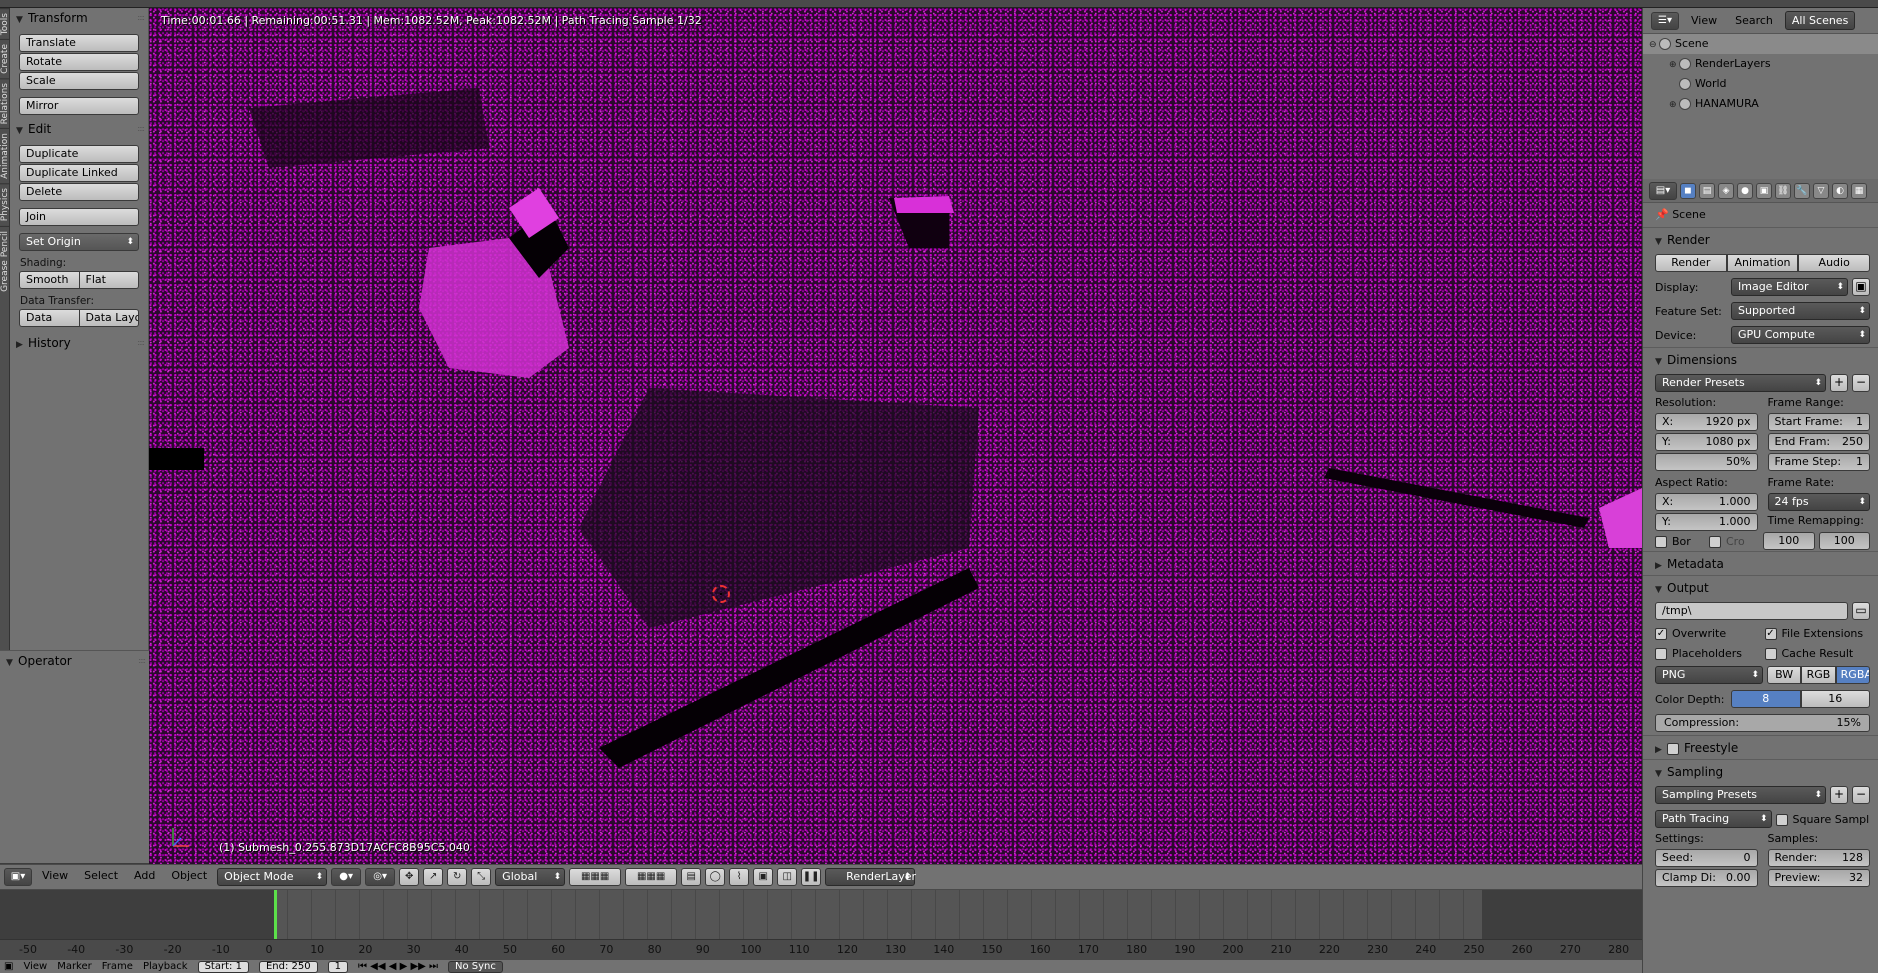 This screenshot has height=973, width=1878. Describe the element at coordinates (1818, 858) in the screenshot. I see `render-samples-field: Render: 128` at that location.